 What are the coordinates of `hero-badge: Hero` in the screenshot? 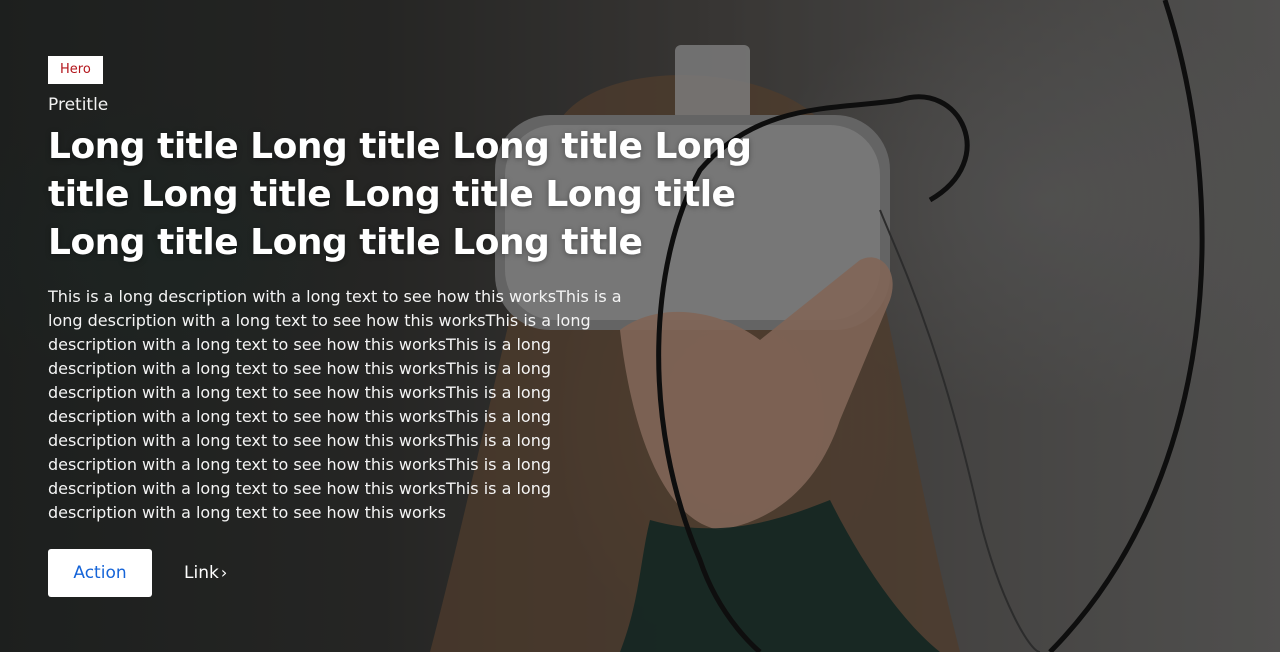 It's located at (75, 70).